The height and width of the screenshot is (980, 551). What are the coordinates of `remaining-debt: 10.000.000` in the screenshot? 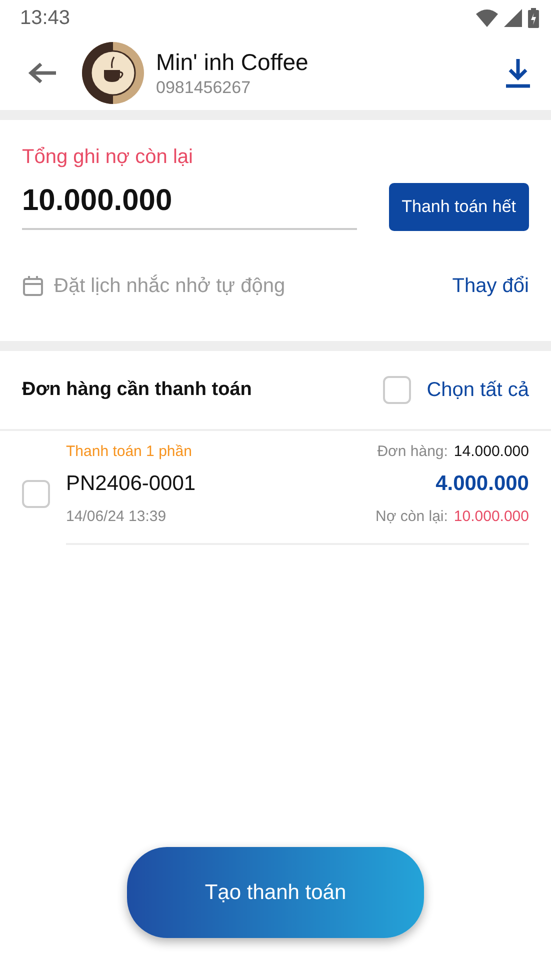 It's located at (491, 516).